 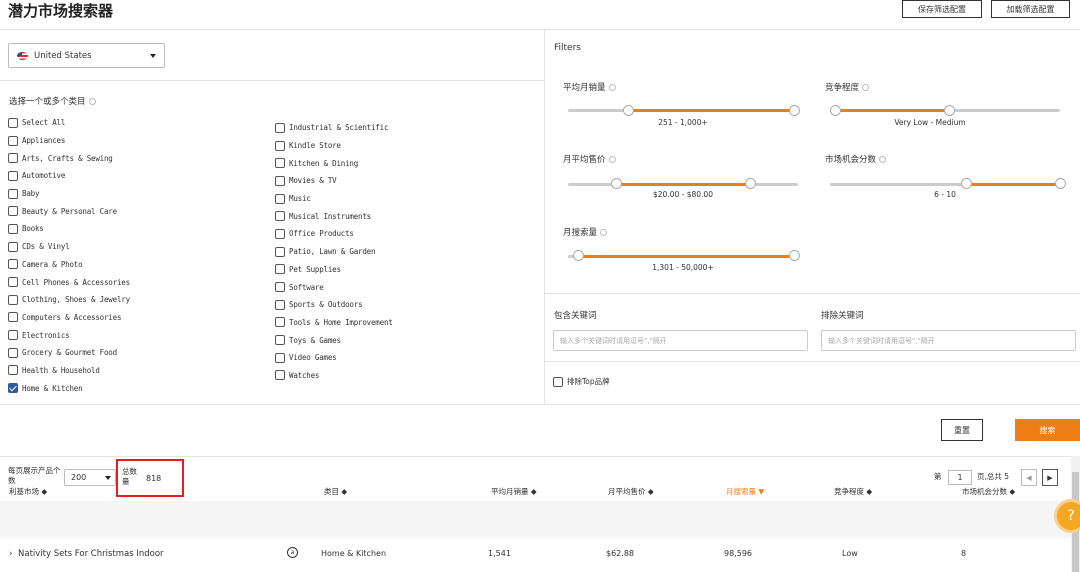 What do you see at coordinates (133, 371) in the screenshot?
I see `category-checkbox-item: Health & Household` at bounding box center [133, 371].